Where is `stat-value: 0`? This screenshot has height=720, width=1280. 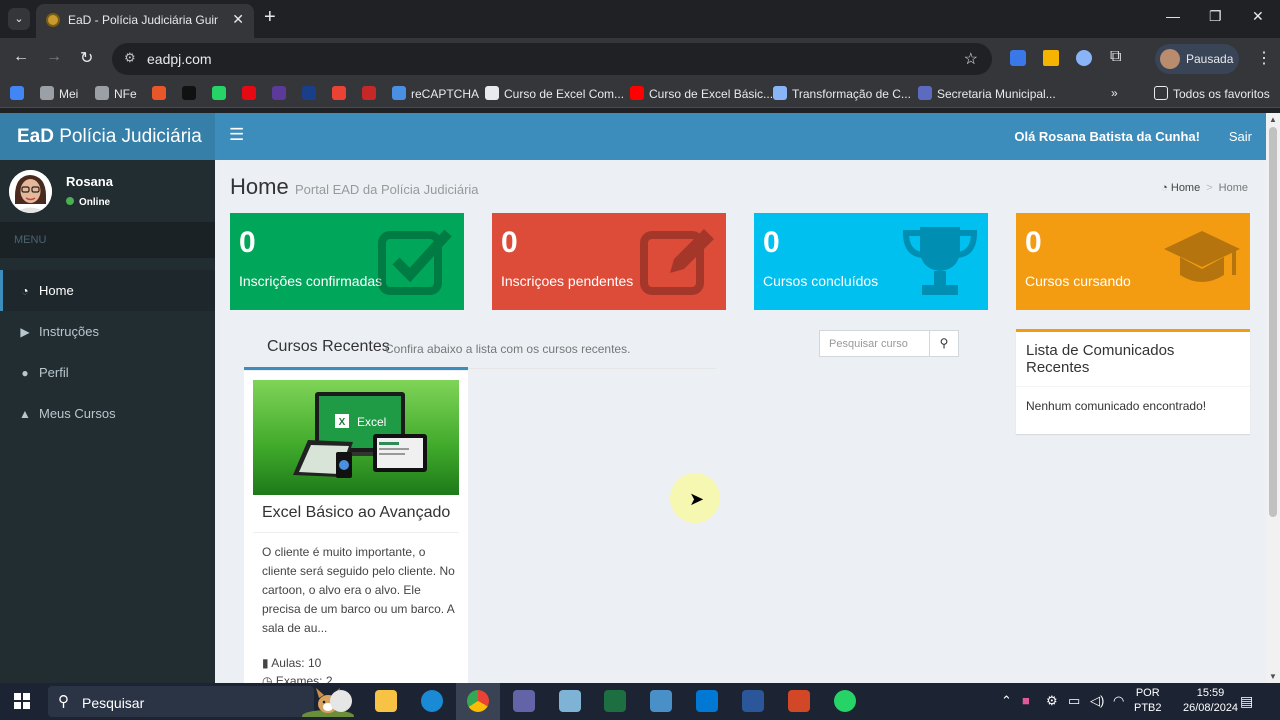
stat-value: 0 is located at coordinates (771, 242).